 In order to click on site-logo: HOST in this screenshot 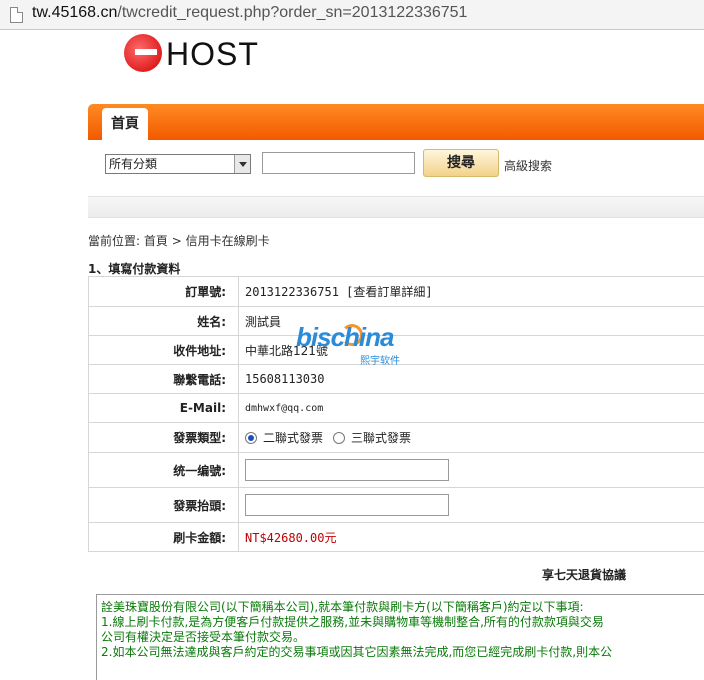, I will do `click(192, 54)`.